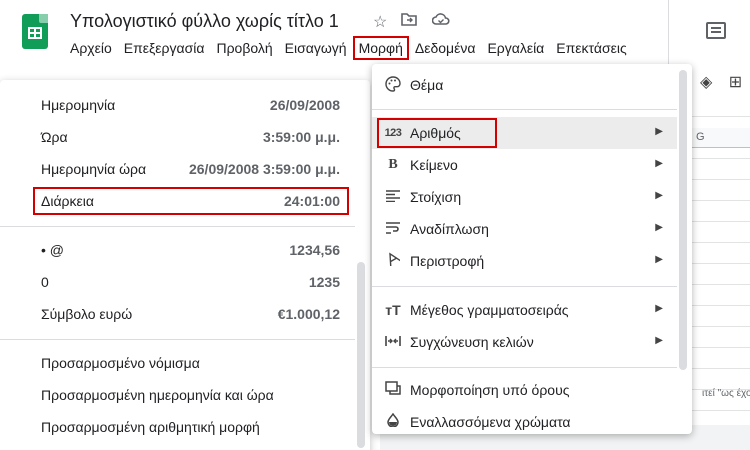  I want to click on format-number: 123 Αριθμός ▶, so click(524, 133).